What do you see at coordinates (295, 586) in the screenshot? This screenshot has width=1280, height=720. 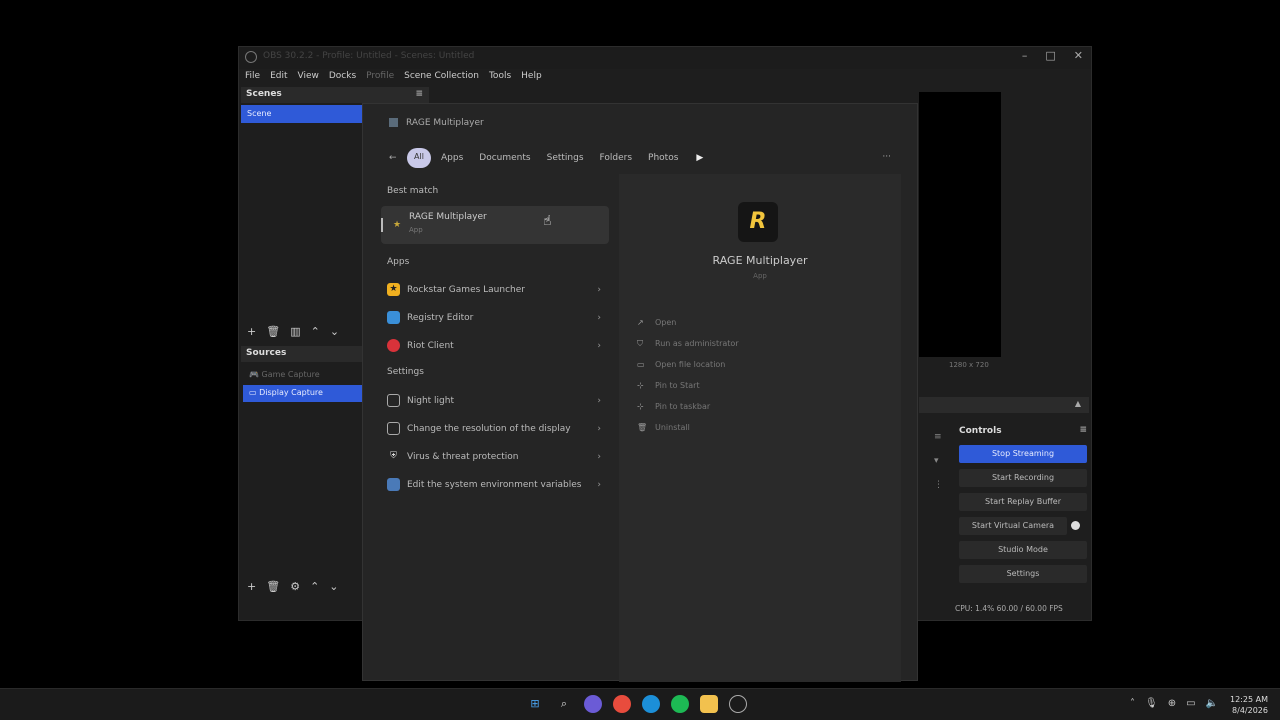 I see `gear-icon: ⚙` at bounding box center [295, 586].